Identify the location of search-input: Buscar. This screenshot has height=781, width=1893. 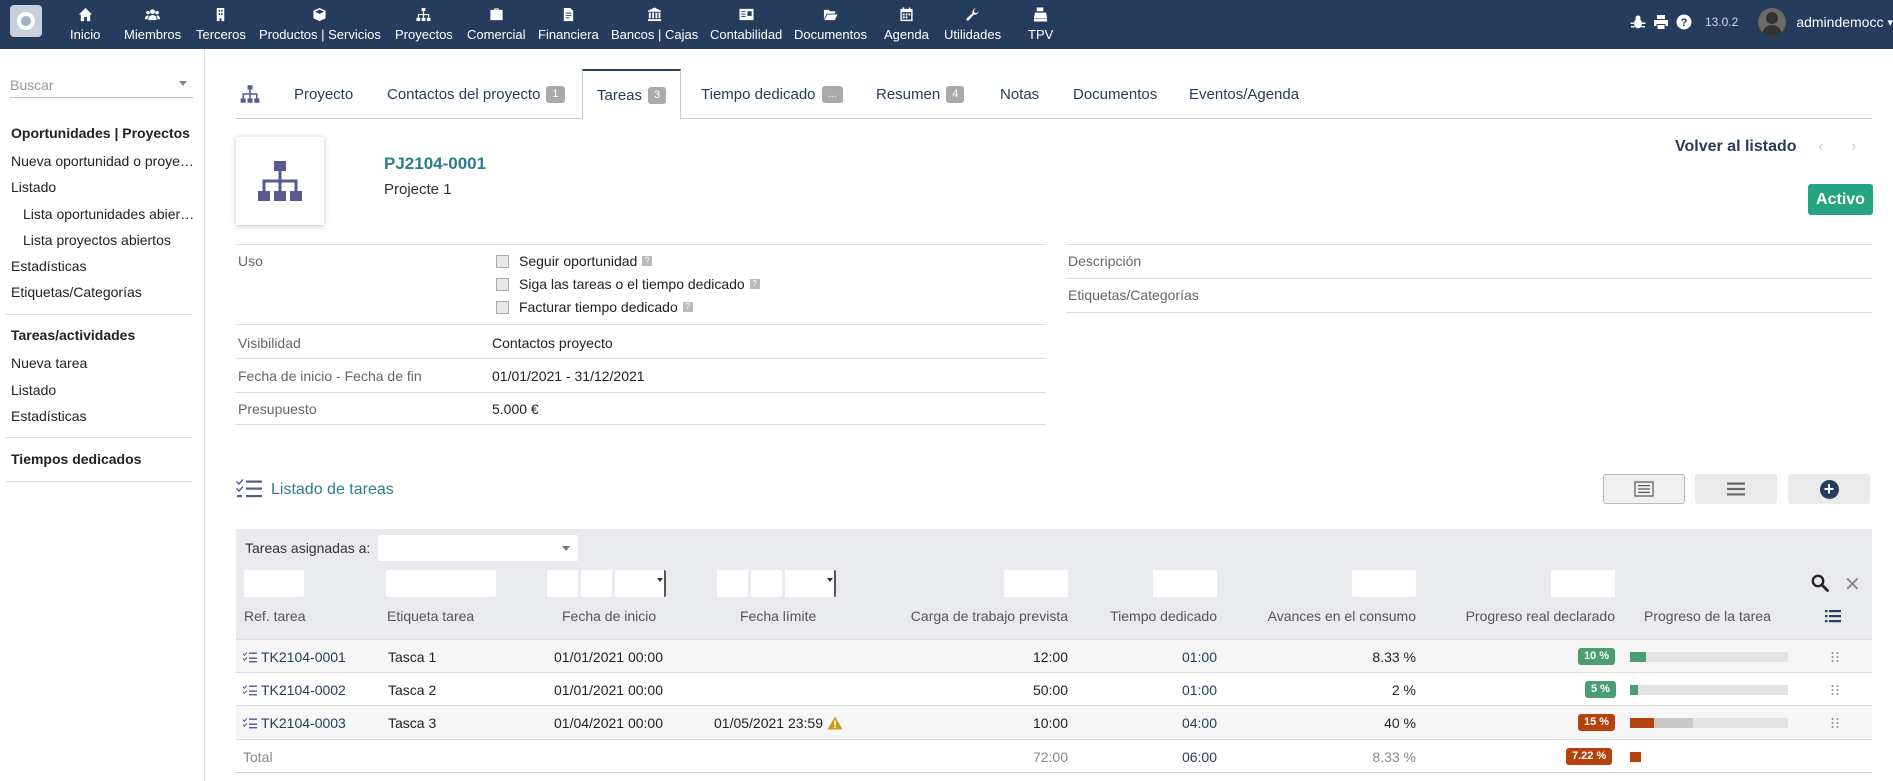
(101, 86).